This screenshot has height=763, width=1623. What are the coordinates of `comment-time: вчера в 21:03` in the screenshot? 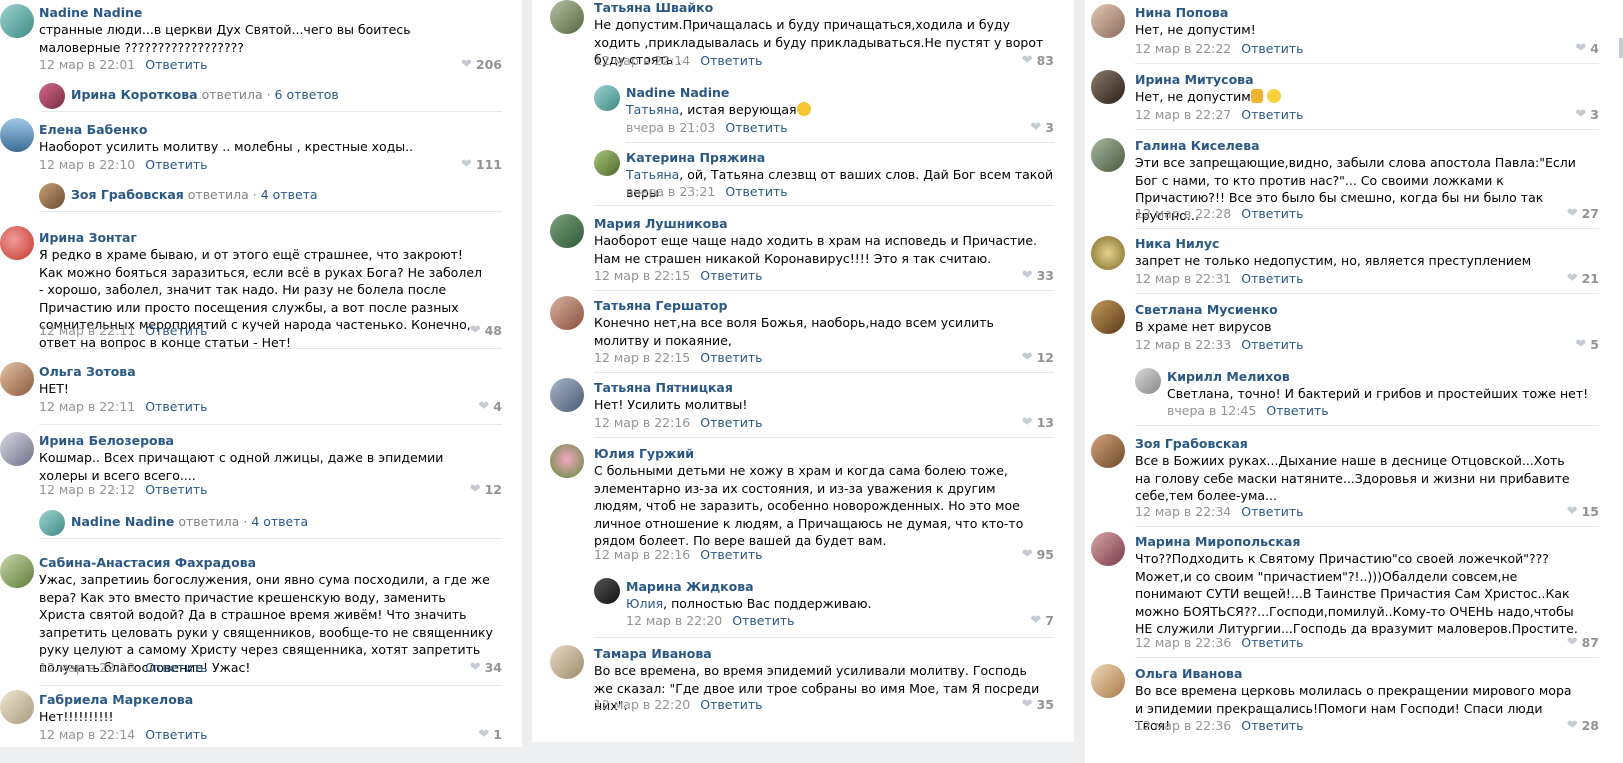 It's located at (670, 127).